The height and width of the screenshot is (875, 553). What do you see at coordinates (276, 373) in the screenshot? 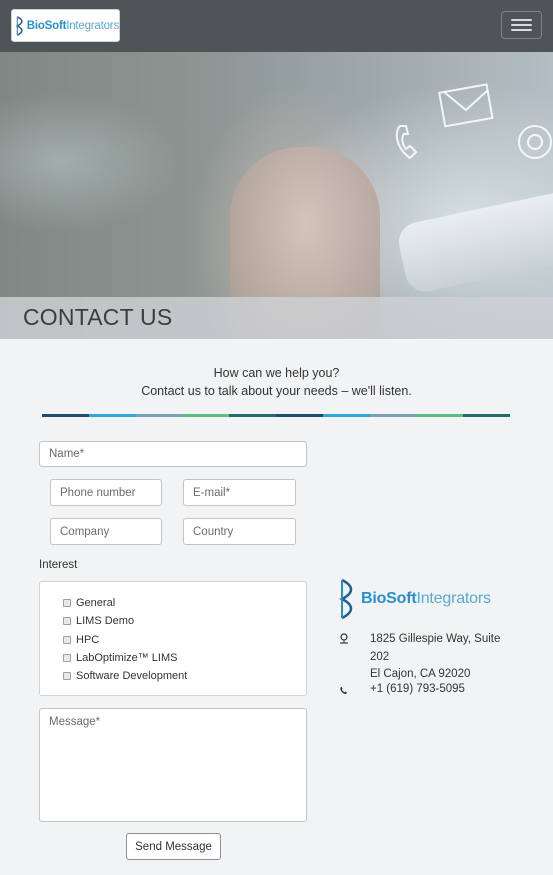
I see `intro-question: How can we help you?` at bounding box center [276, 373].